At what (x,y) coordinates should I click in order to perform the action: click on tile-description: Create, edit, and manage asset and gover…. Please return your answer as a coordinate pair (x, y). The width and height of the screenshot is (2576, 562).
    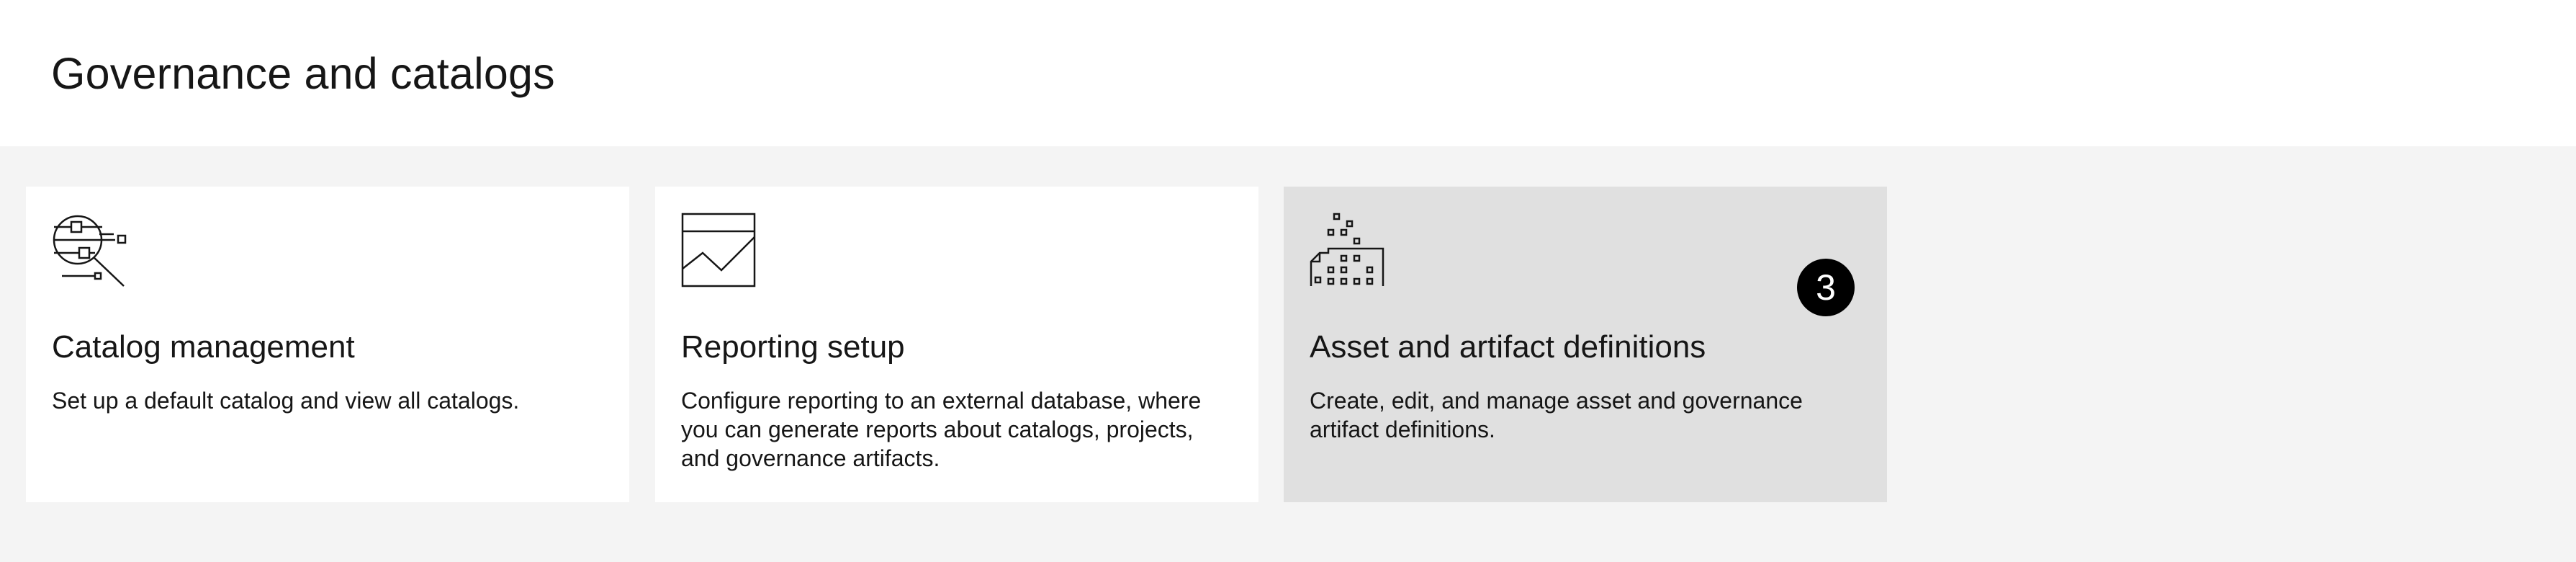
    Looking at the image, I should click on (1557, 415).